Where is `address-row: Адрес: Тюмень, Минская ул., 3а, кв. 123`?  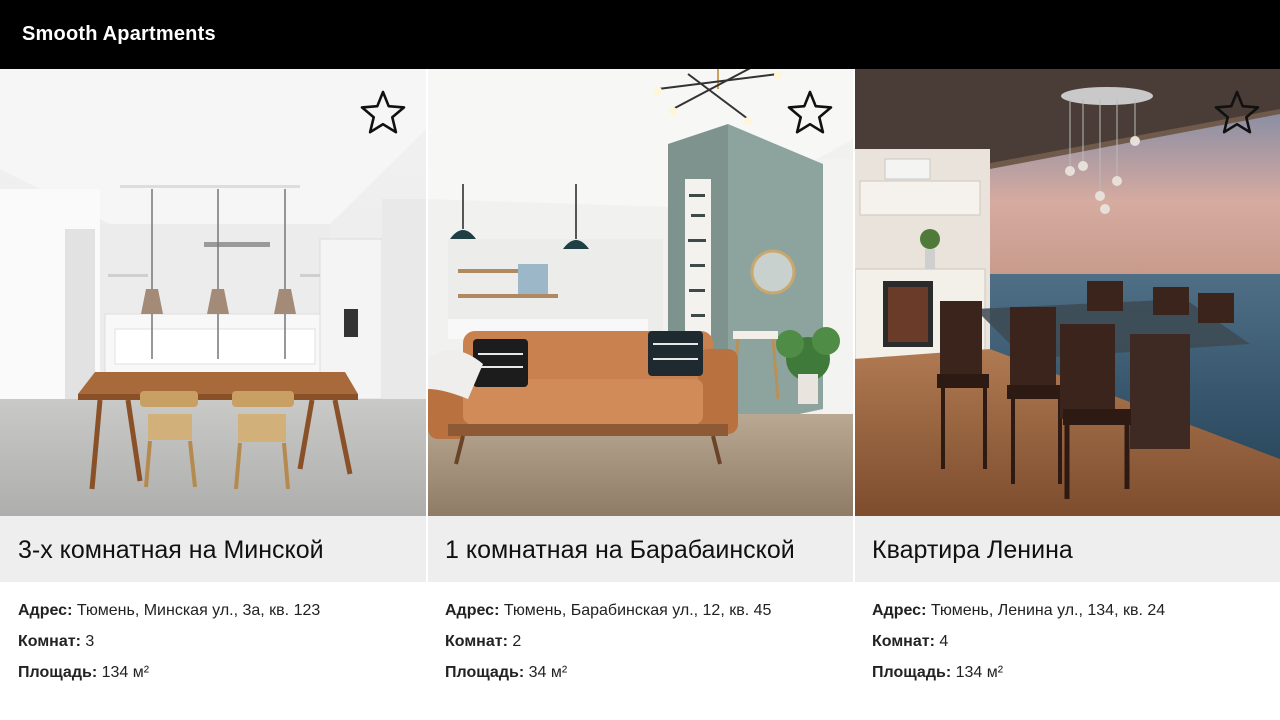 address-row: Адрес: Тюмень, Минская ул., 3а, кв. 123 is located at coordinates (169, 614).